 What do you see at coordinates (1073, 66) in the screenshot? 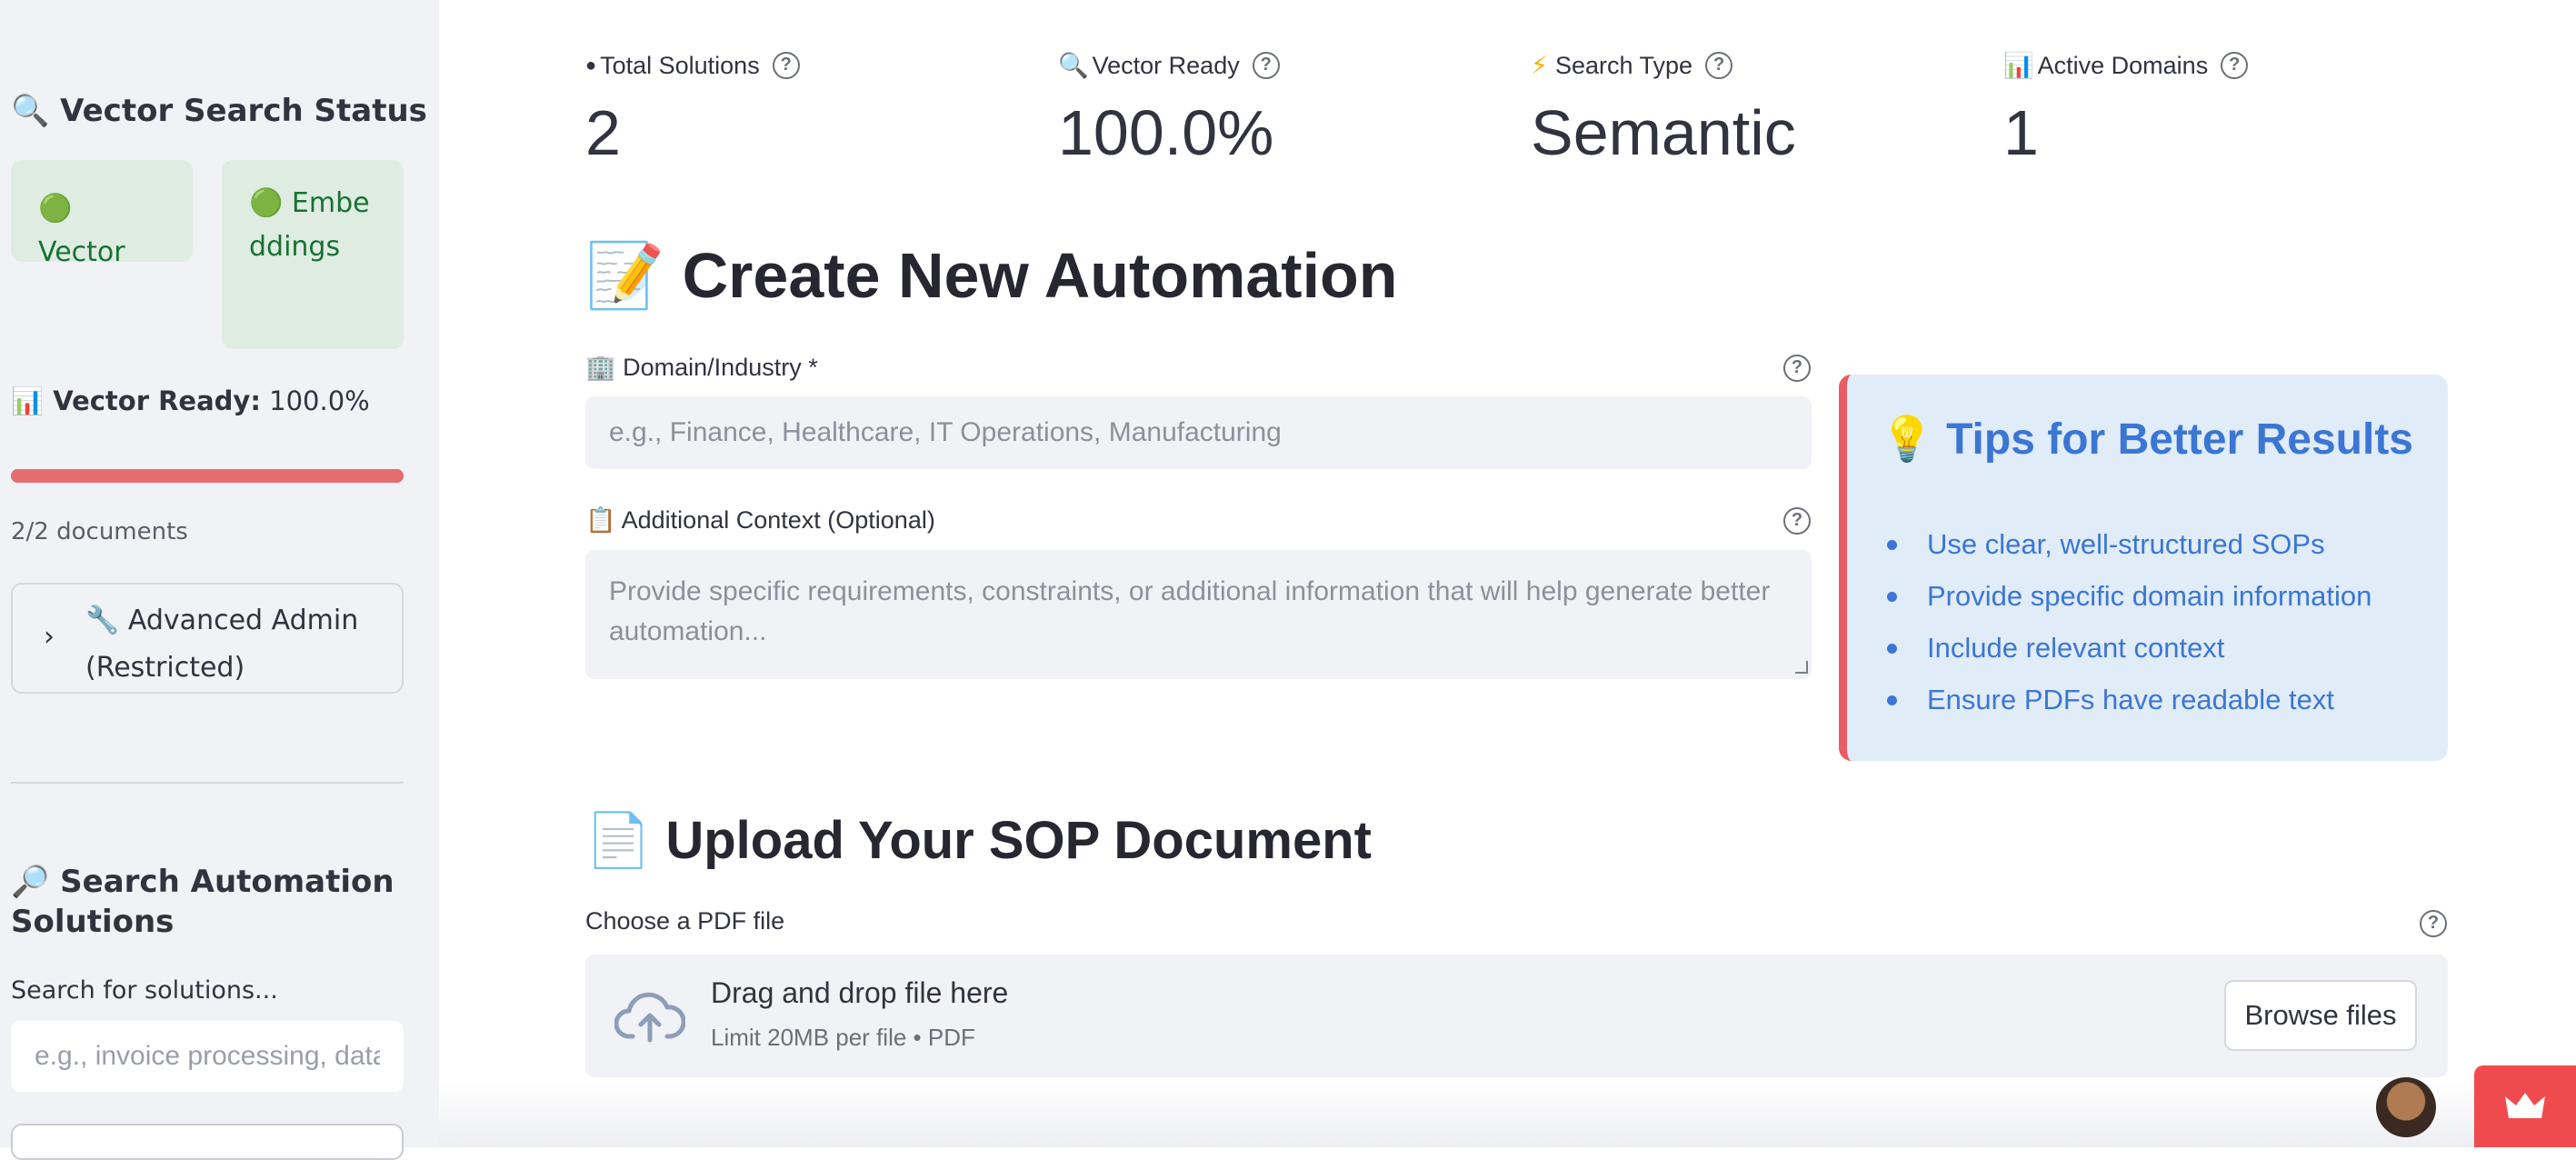
I see `magnifier-icon: 🔍` at bounding box center [1073, 66].